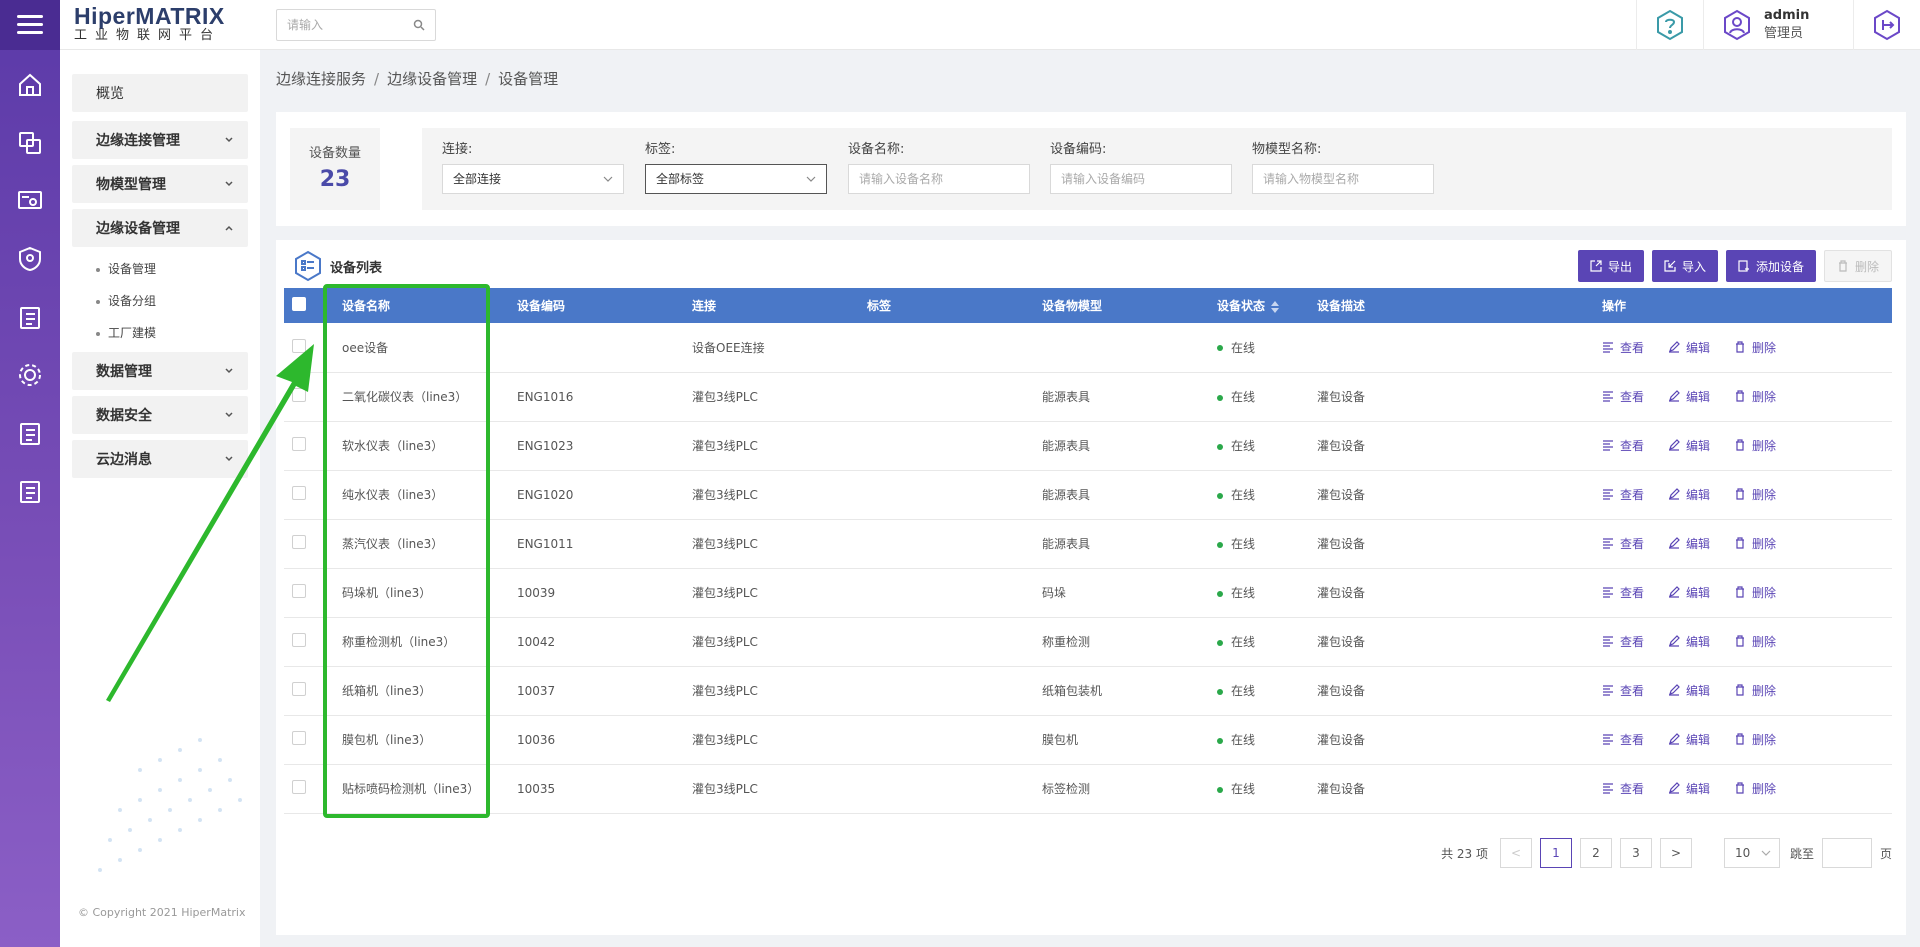 This screenshot has width=1920, height=947. What do you see at coordinates (1675, 853) in the screenshot?
I see `next-page-button: >` at bounding box center [1675, 853].